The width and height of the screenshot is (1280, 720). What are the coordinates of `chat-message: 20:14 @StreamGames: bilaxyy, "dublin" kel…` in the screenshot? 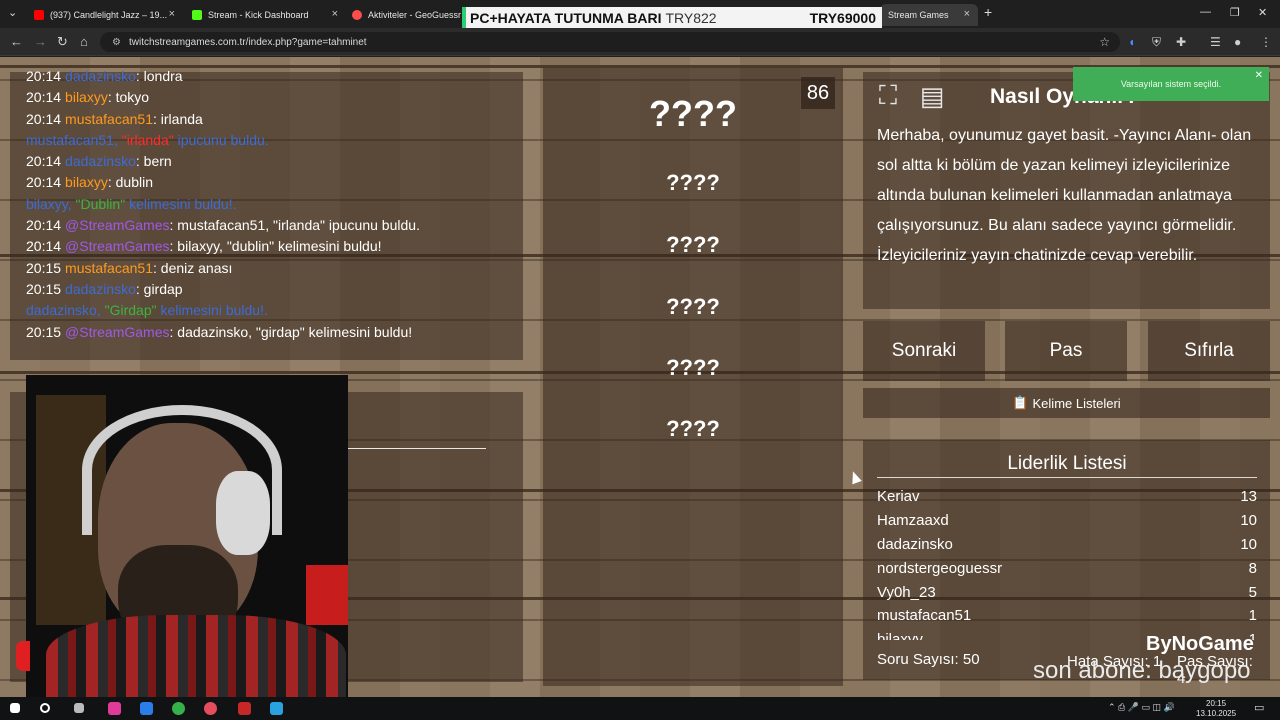 It's located at (274, 246).